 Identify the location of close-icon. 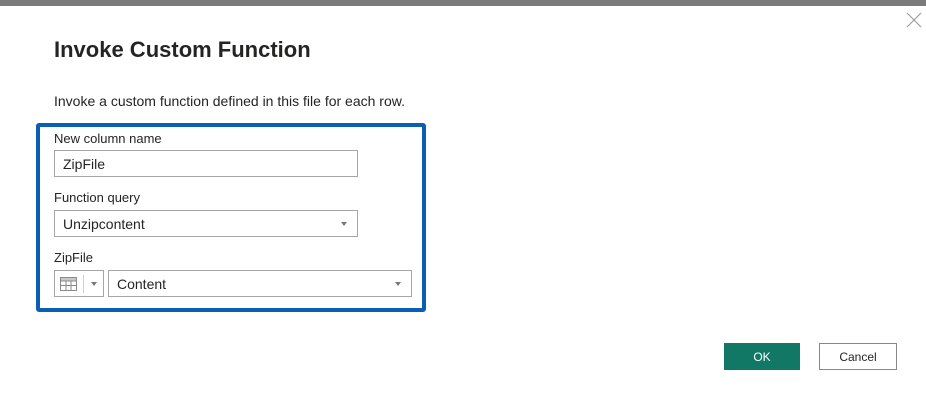
(914, 20).